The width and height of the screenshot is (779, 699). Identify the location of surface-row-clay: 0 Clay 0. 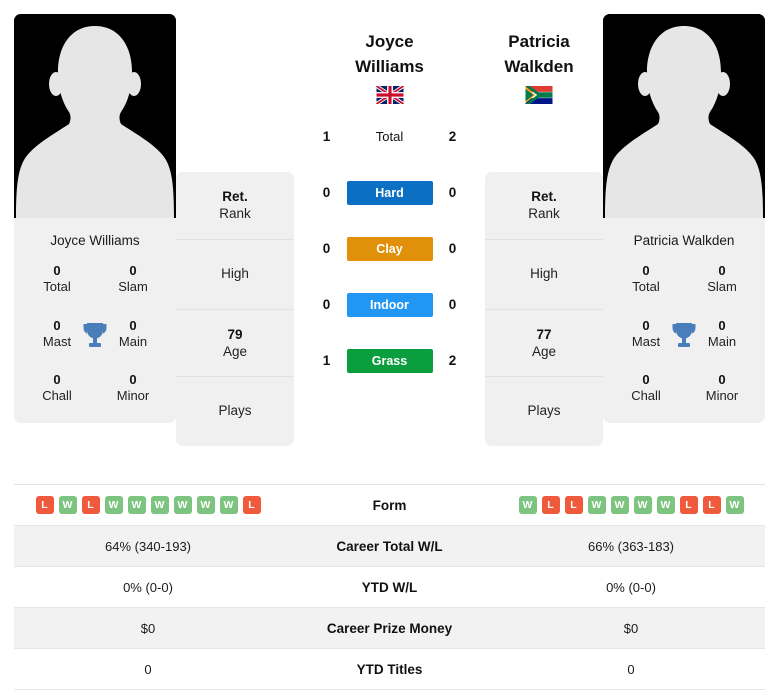
(389, 249).